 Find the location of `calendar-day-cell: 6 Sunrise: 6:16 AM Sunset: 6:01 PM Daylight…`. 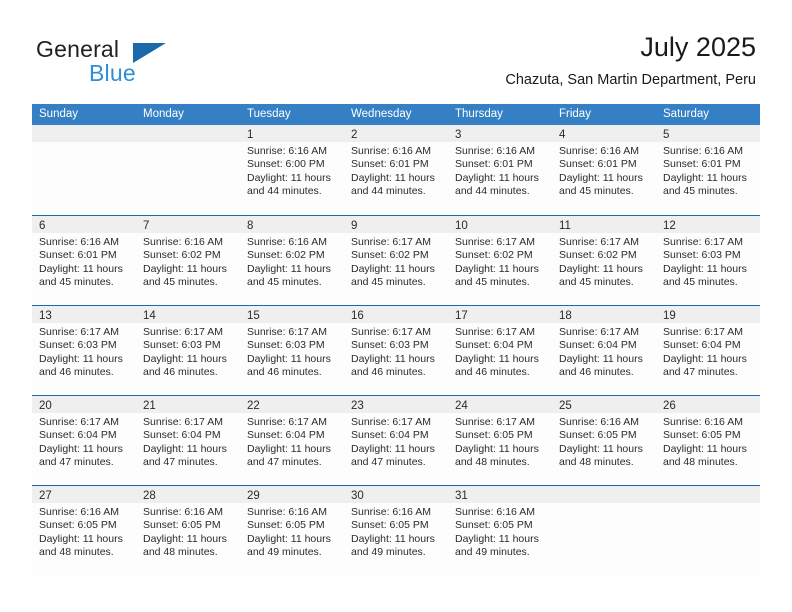

calendar-day-cell: 6 Sunrise: 6:16 AM Sunset: 6:01 PM Daylight… is located at coordinates (84, 260).